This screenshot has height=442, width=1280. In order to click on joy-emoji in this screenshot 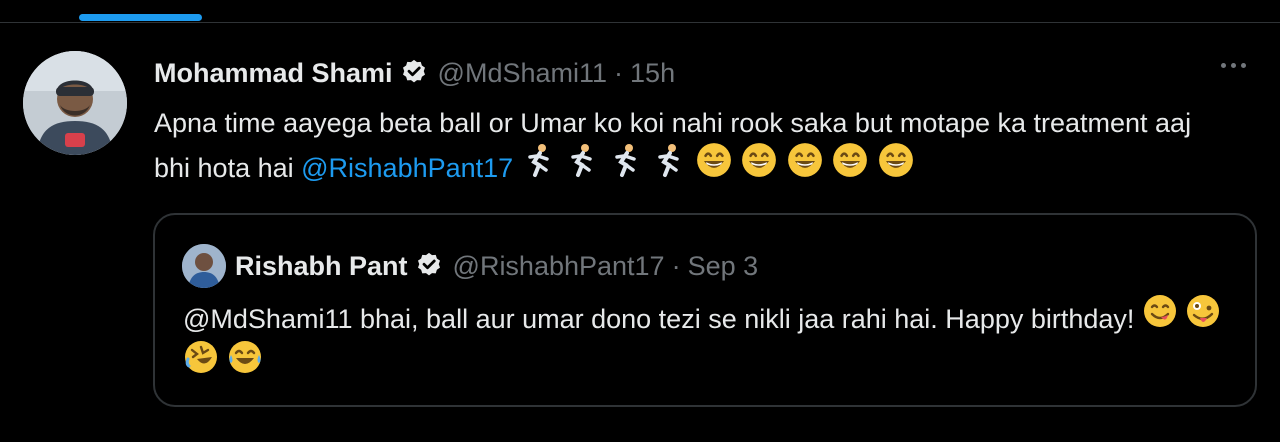, I will do `click(245, 364)`.